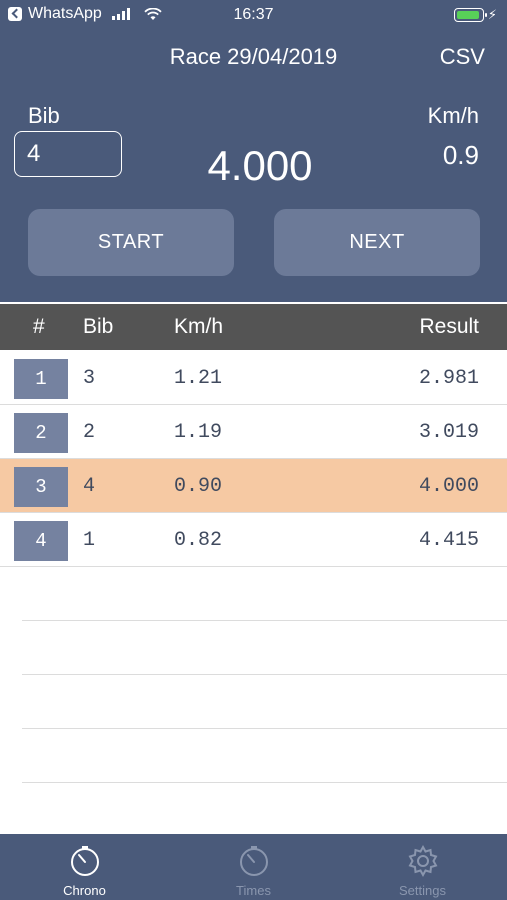  Describe the element at coordinates (253, 56) in the screenshot. I see `page-title: Race 29/04/2019` at that location.